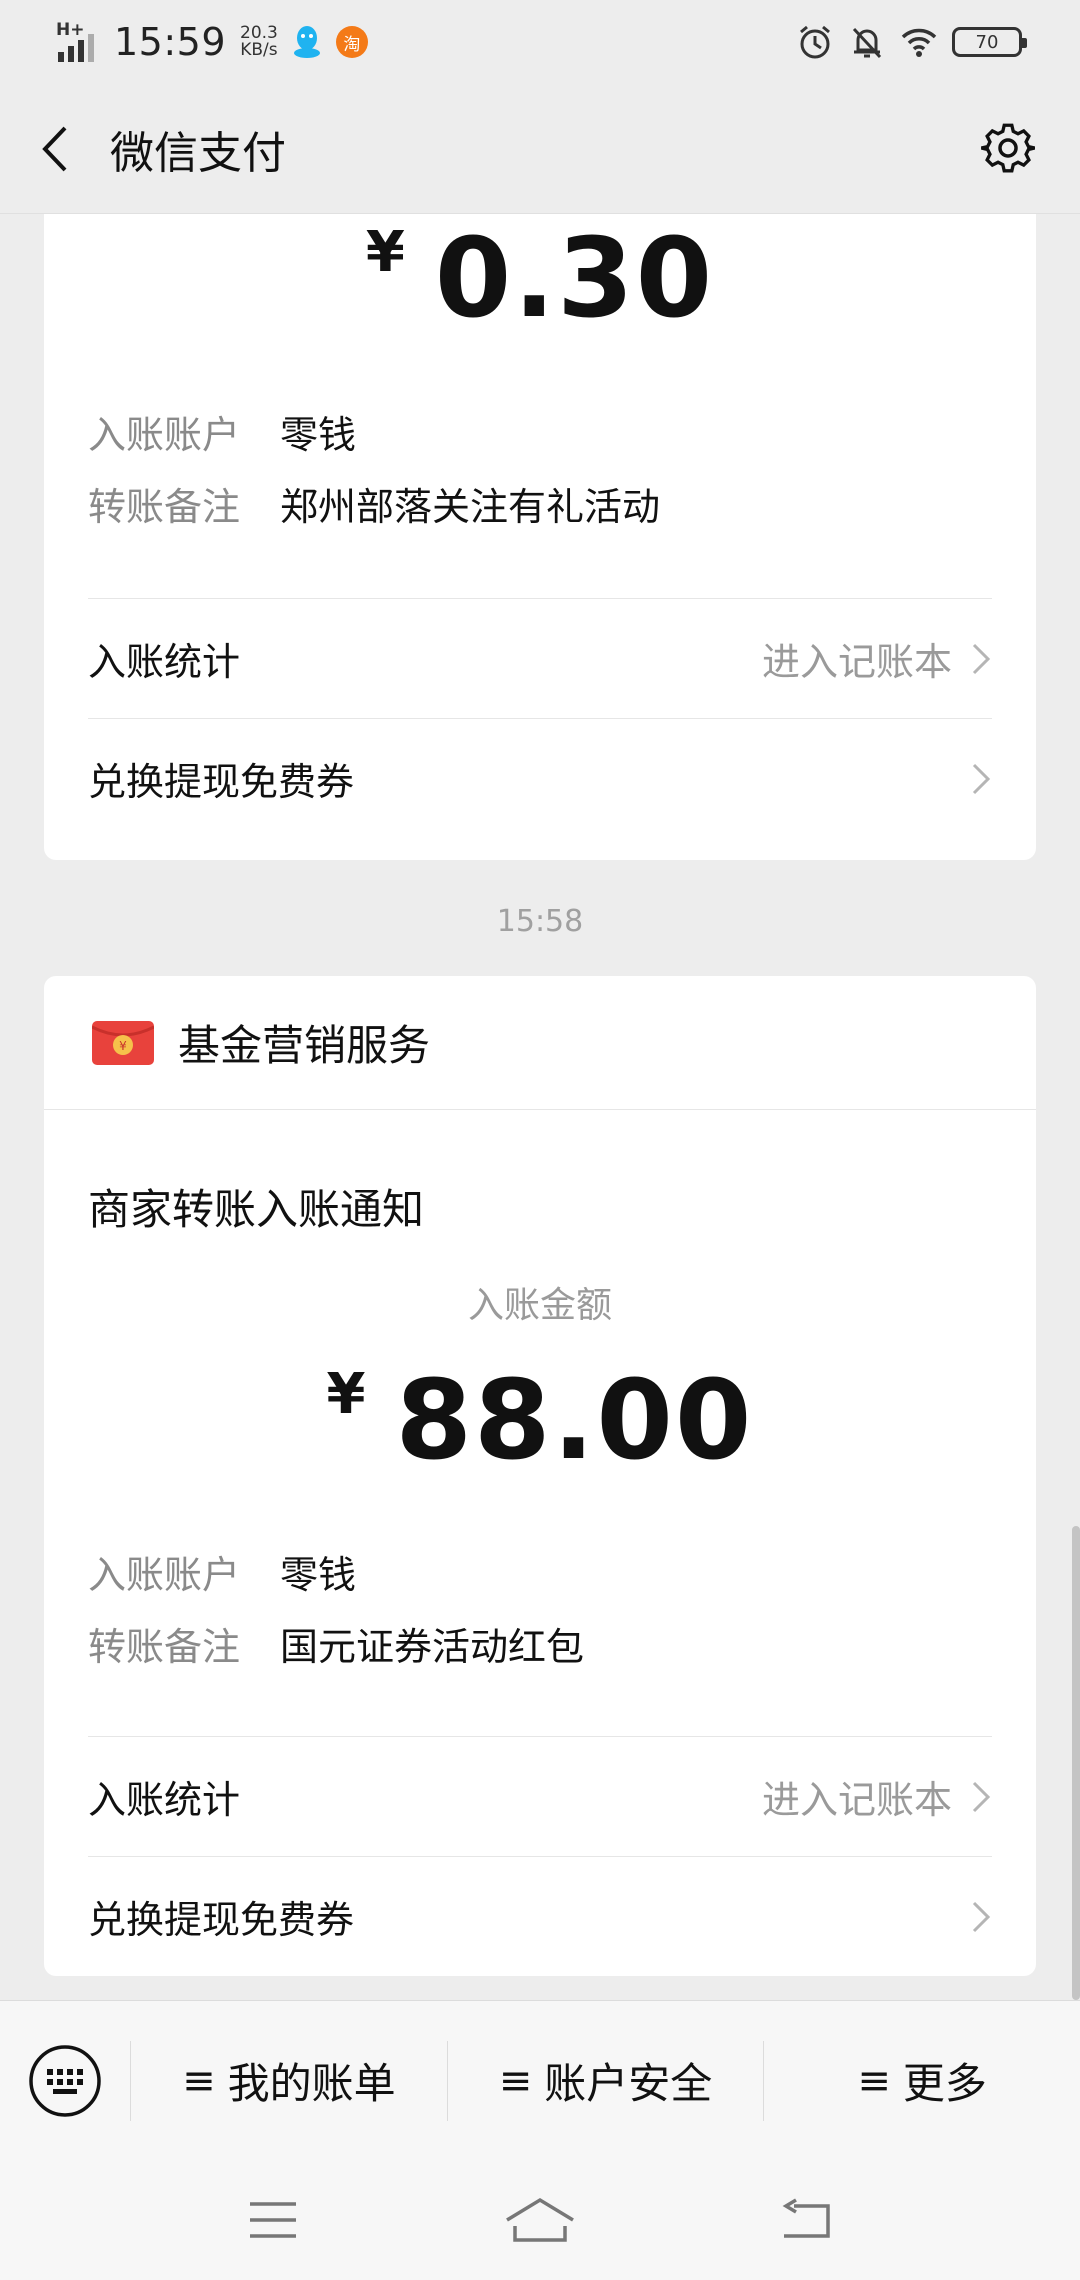 Image resolution: width=1080 pixels, height=2280 pixels. What do you see at coordinates (539, 1305) in the screenshot?
I see `amount-label: 入账金额` at bounding box center [539, 1305].